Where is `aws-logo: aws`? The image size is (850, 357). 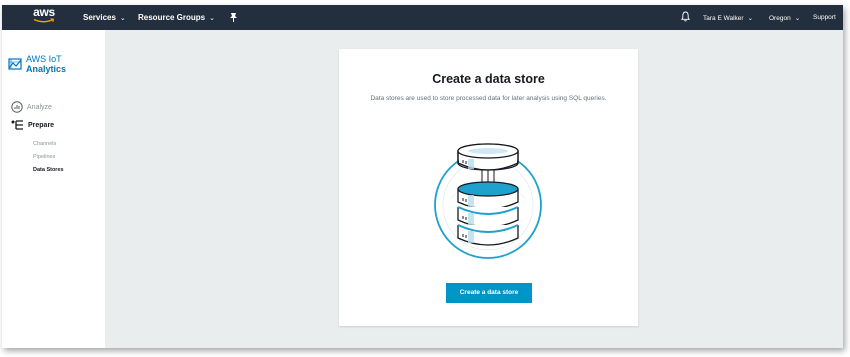
aws-logo: aws is located at coordinates (44, 16).